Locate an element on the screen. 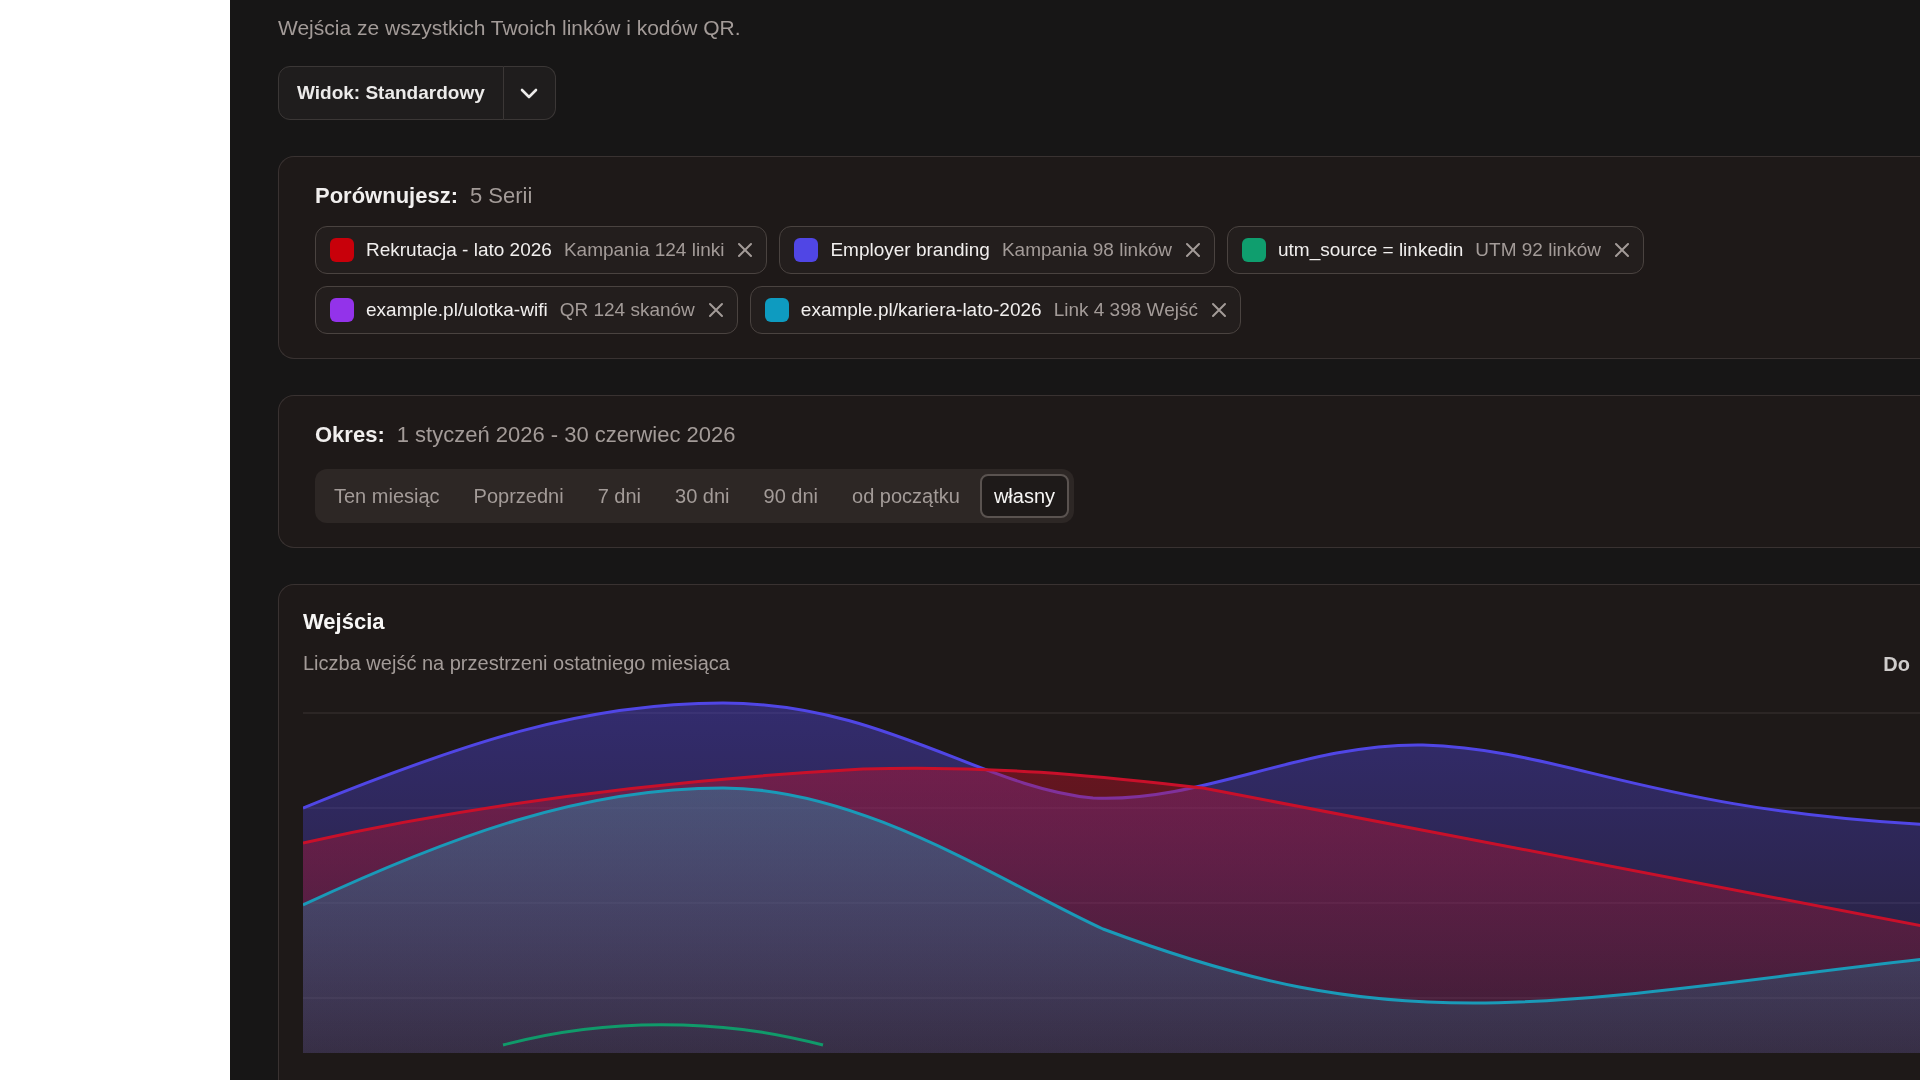  cut-off-label: Do is located at coordinates (1896, 664).